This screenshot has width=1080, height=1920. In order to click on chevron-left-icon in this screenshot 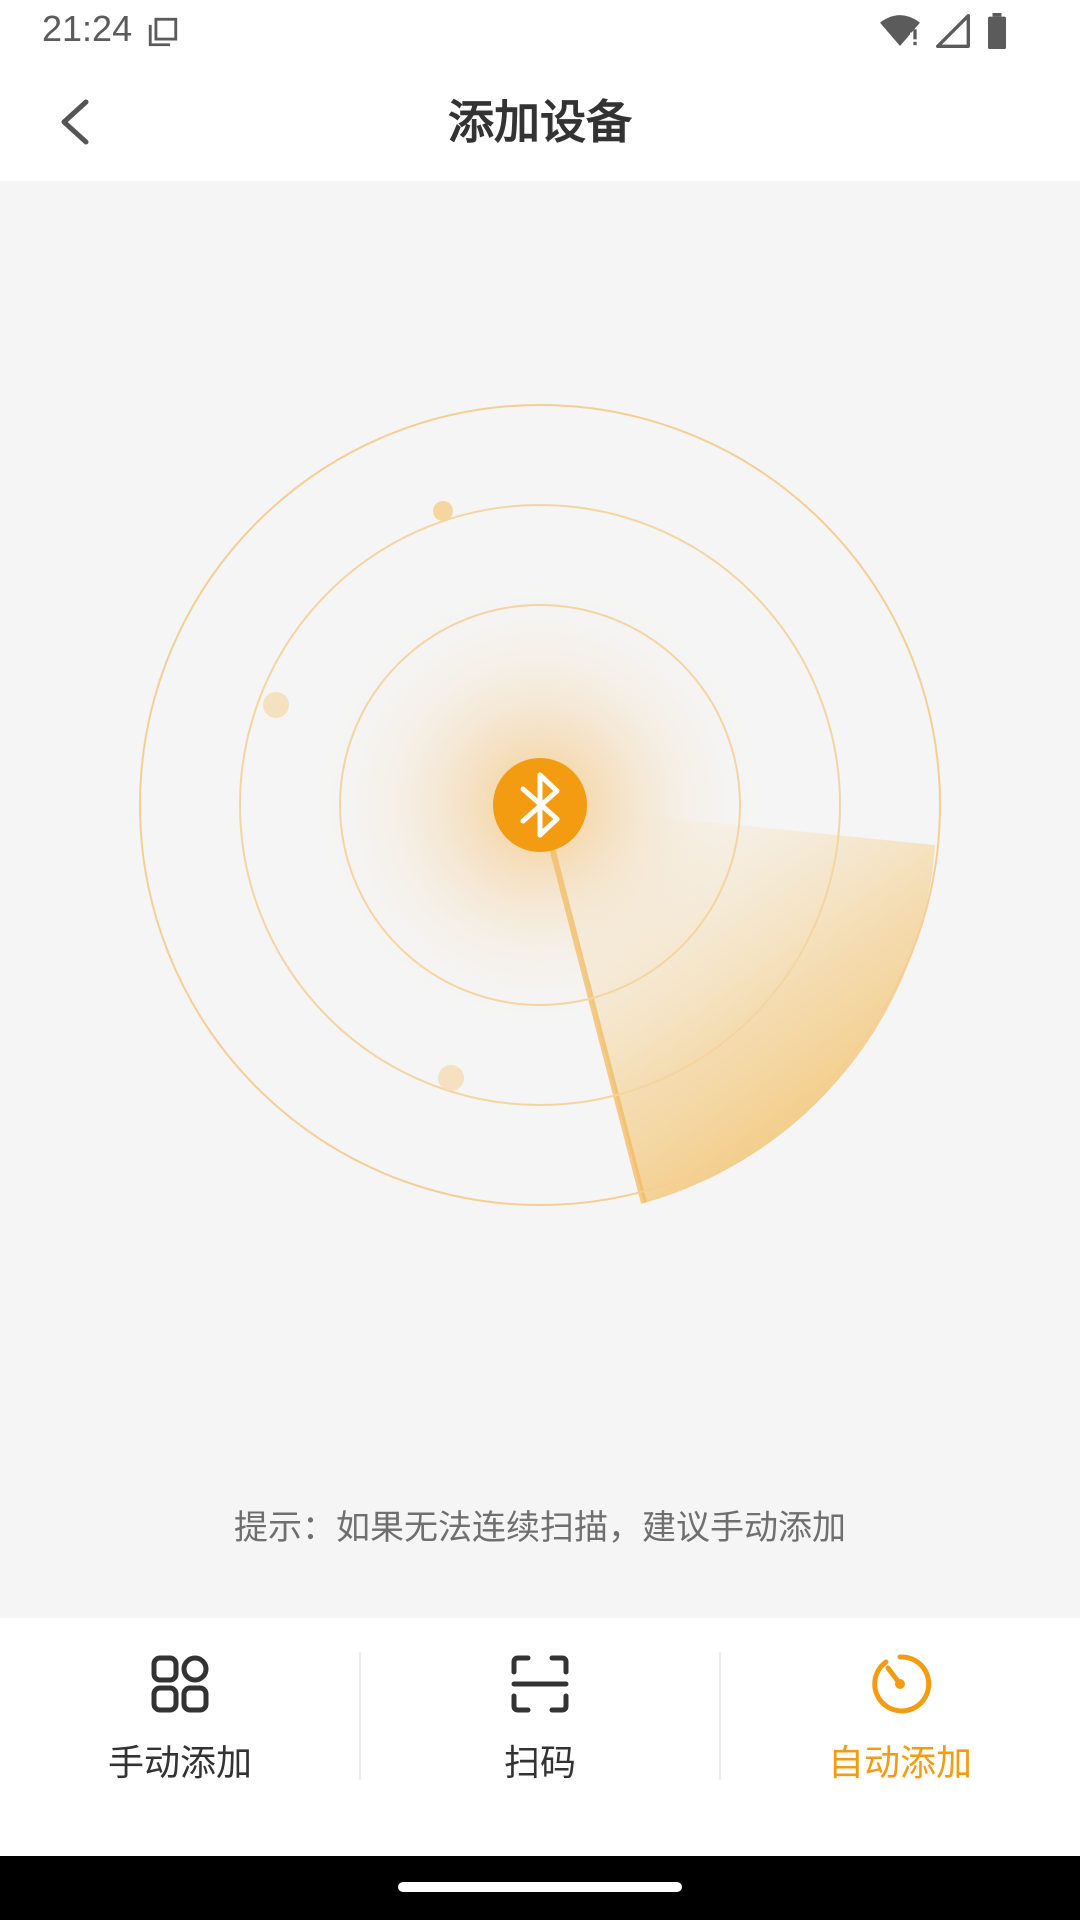, I will do `click(75, 122)`.